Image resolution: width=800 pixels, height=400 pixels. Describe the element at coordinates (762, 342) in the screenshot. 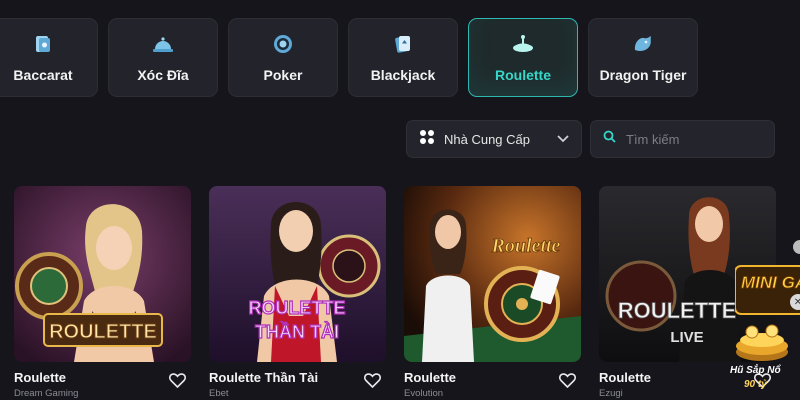

I see `coin-stack-icon` at that location.